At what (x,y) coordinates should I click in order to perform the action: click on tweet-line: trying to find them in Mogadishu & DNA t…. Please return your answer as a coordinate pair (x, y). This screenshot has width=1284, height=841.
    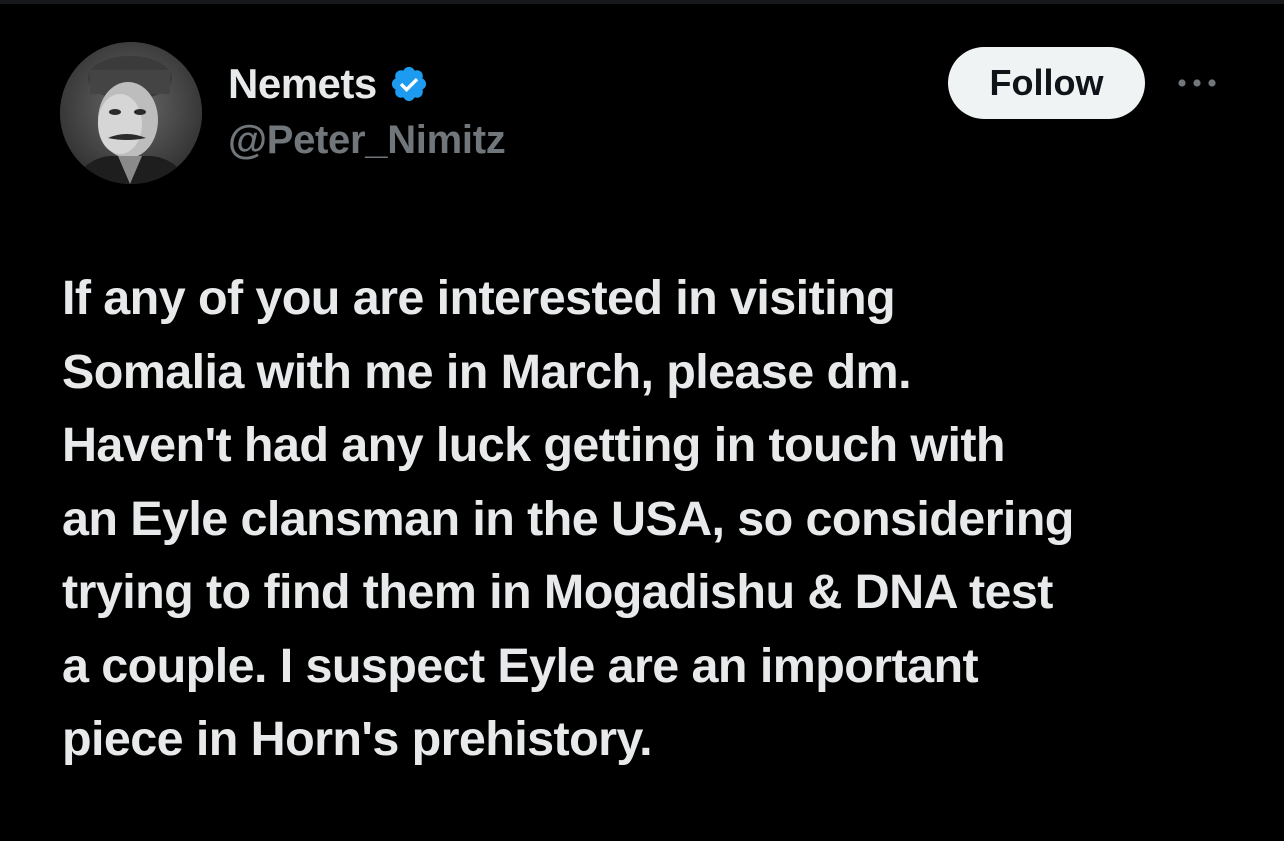
    Looking at the image, I should click on (557, 592).